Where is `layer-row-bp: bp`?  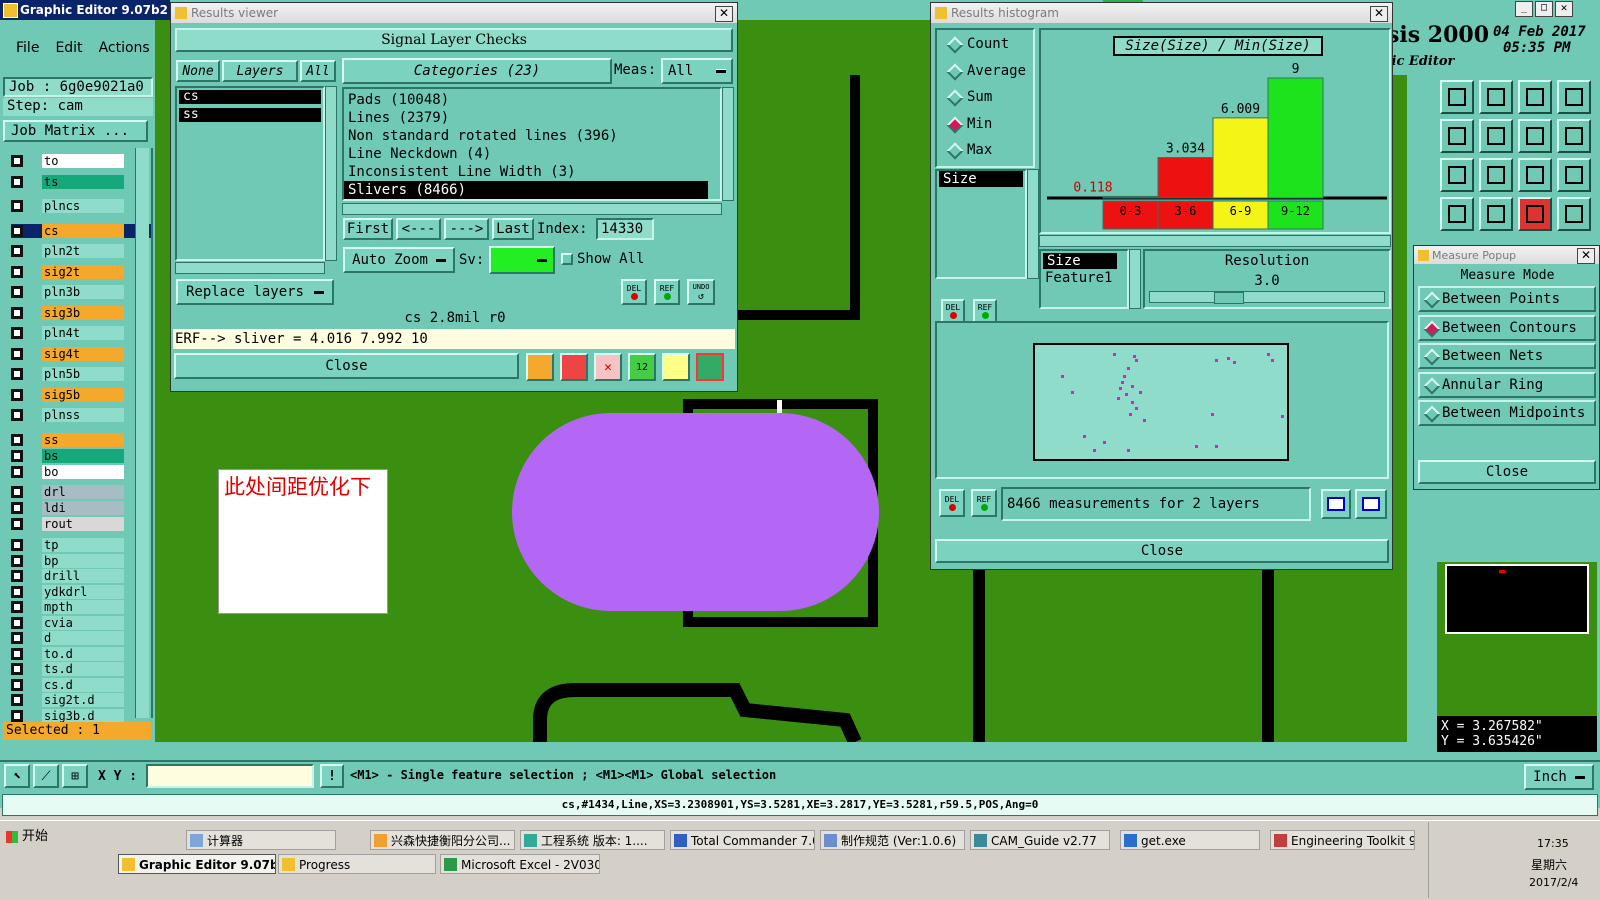
layer-row-bp: bp is located at coordinates (81, 560).